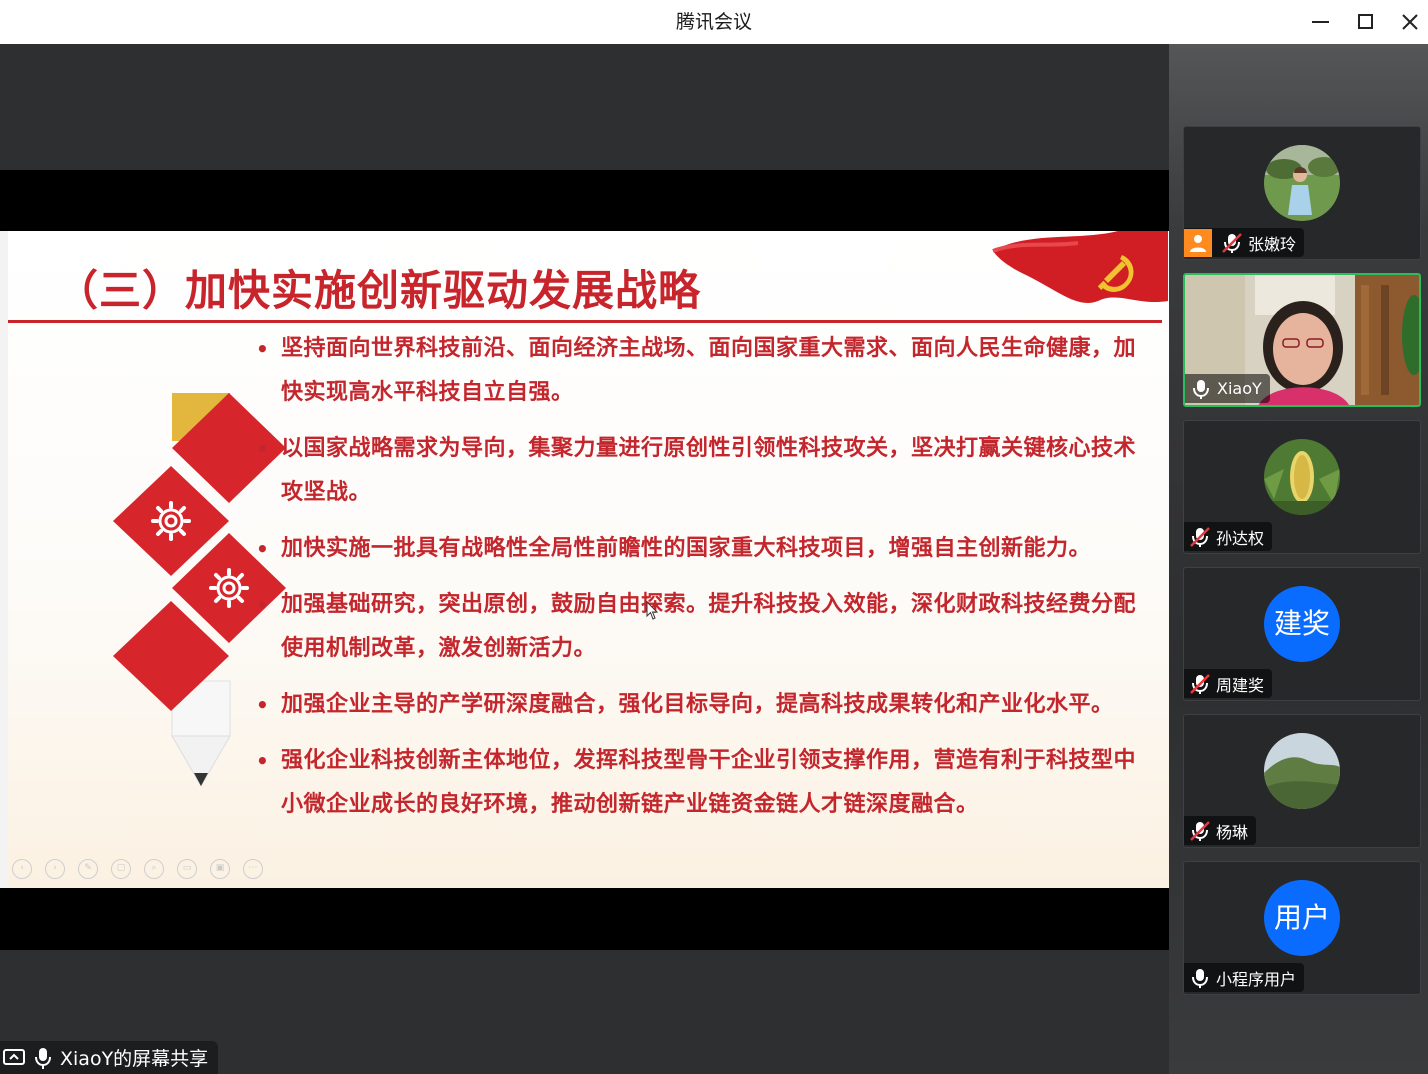  I want to click on slideshow-toolbar: ‹ › ✎ ▢ ⌕ ▭ ▣ ⋯, so click(135, 871).